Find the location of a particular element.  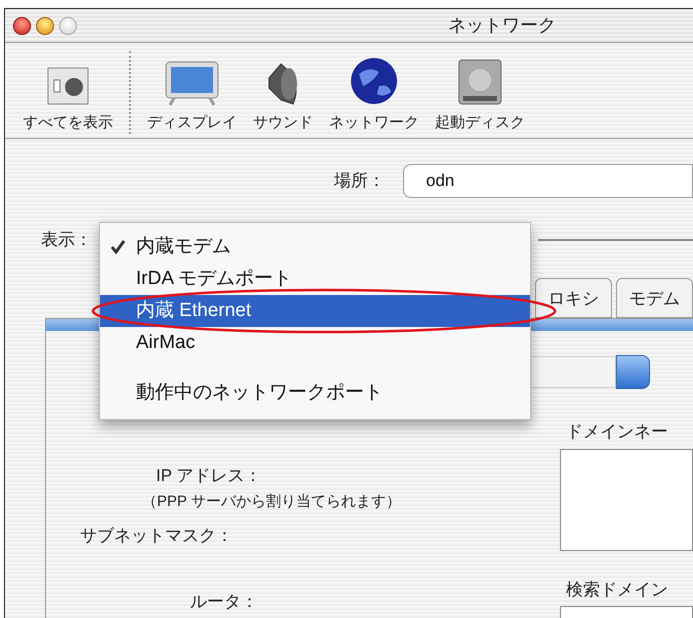

show-label: 表示： is located at coordinates (66, 240).